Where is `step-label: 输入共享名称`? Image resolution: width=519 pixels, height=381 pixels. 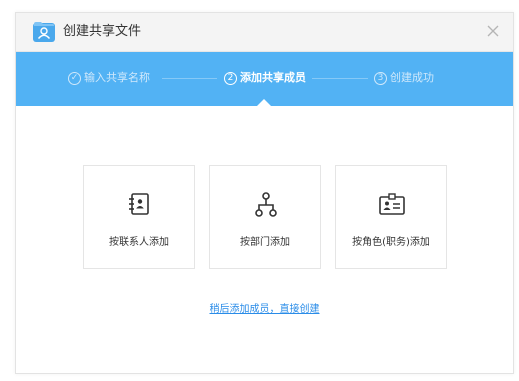
step-label: 输入共享名称 is located at coordinates (117, 77).